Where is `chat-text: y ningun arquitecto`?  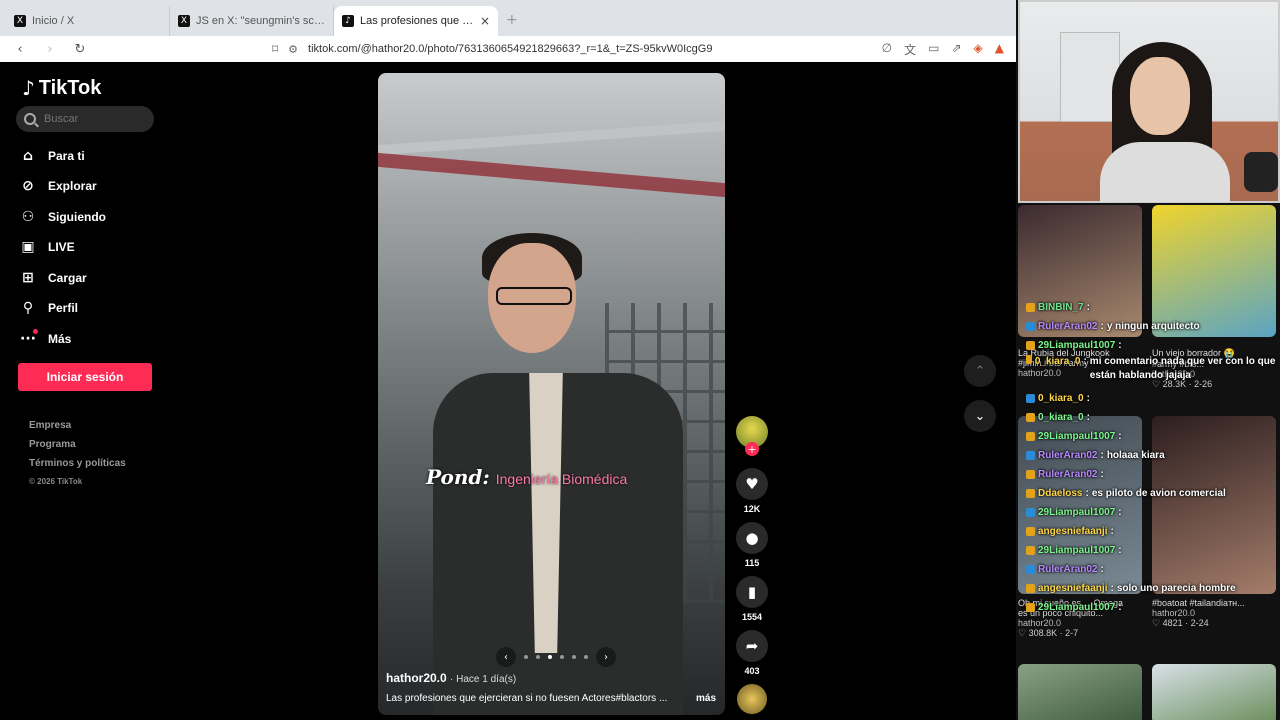 chat-text: y ningun arquitecto is located at coordinates (1153, 326).